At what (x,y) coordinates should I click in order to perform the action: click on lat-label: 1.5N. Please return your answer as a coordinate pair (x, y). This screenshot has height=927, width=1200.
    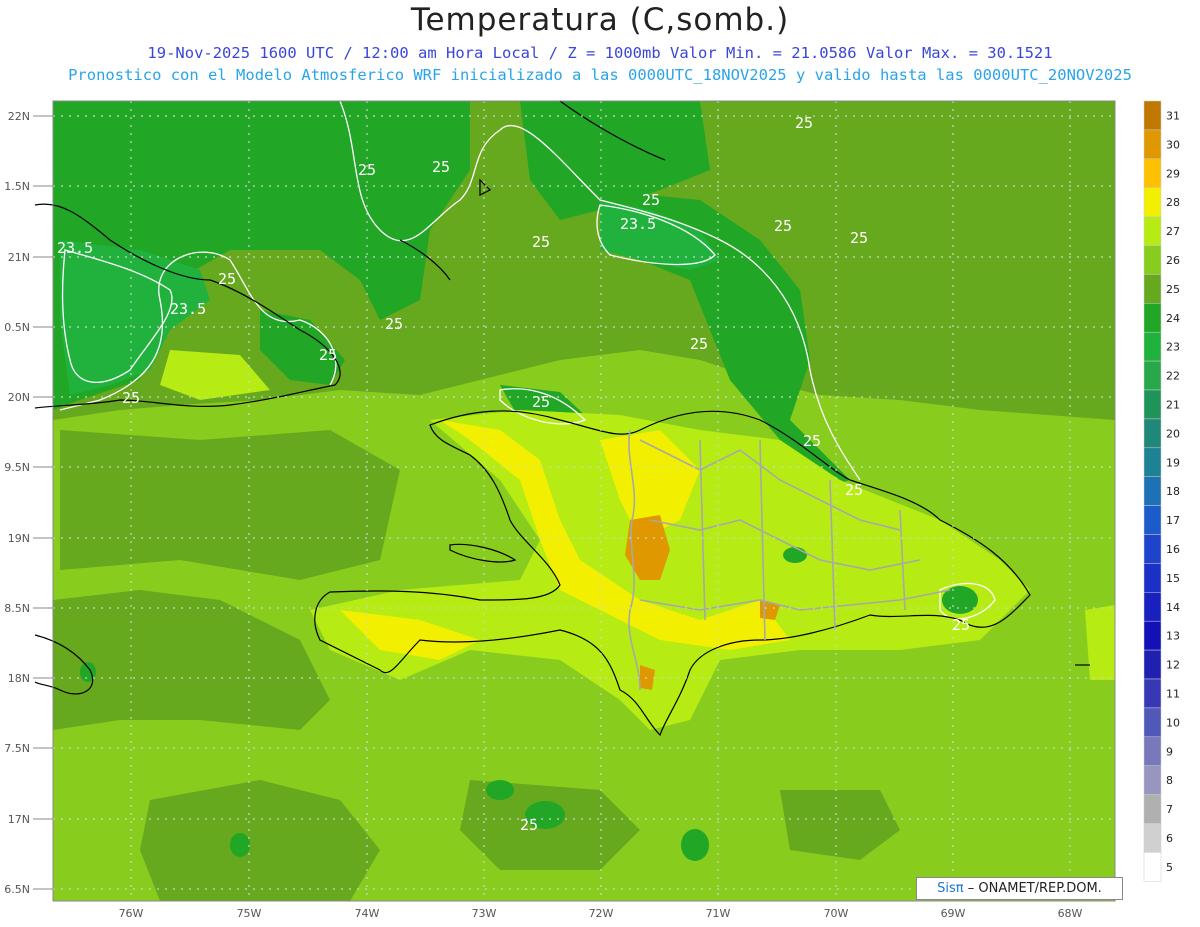
    Looking at the image, I should click on (17, 186).